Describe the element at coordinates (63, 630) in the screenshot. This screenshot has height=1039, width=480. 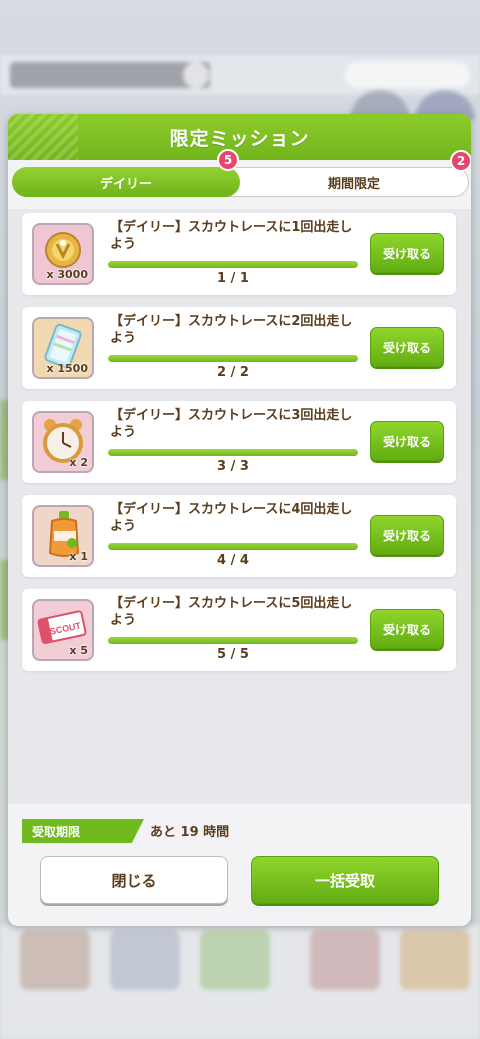
I see `scout-ticket-icon: SCOUT x 5` at that location.